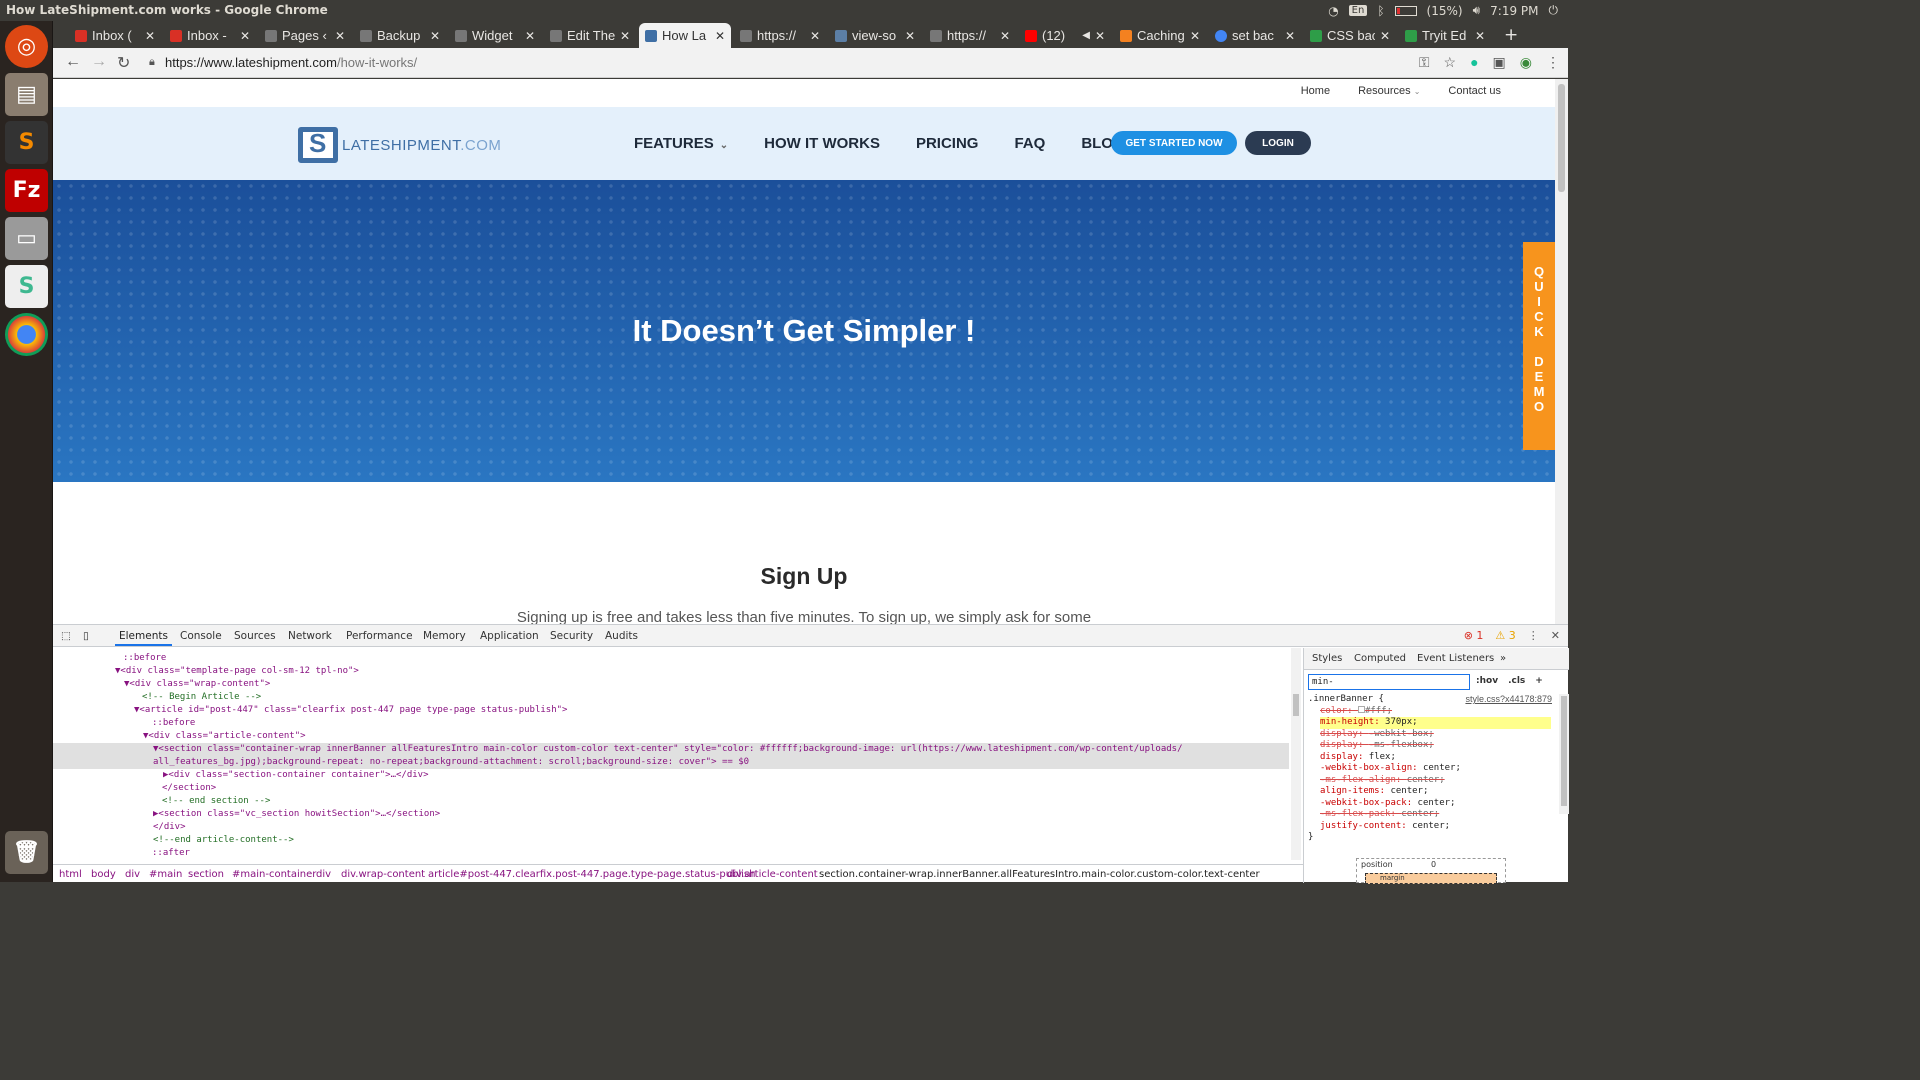 This screenshot has width=1920, height=1080. I want to click on tab-memory: Memory, so click(444, 636).